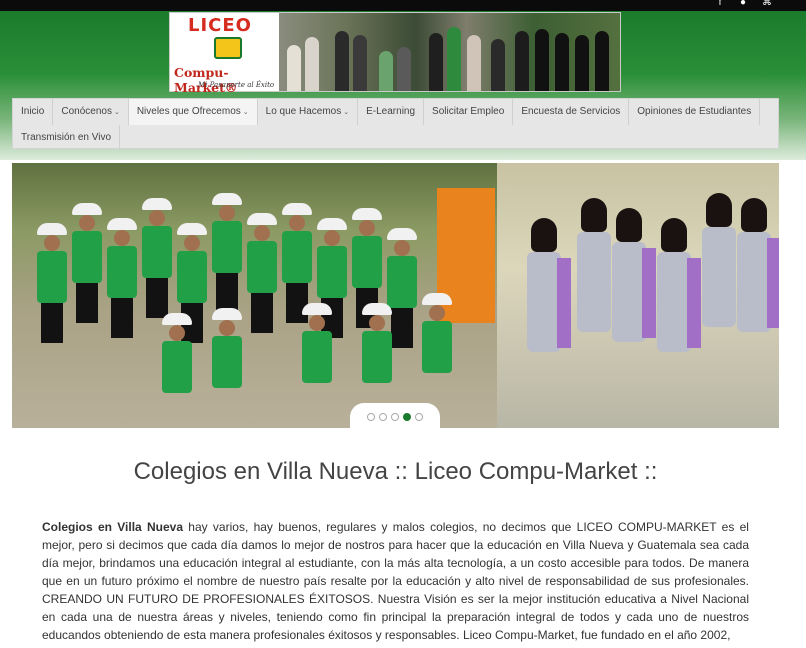 The image size is (806, 648). I want to click on slider-dot-active, so click(407, 417).